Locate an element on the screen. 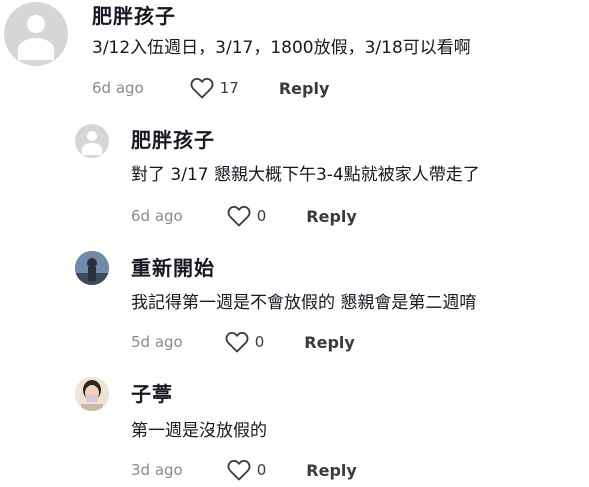  comment-meta: 6d ago 17 Reply is located at coordinates (210, 88).